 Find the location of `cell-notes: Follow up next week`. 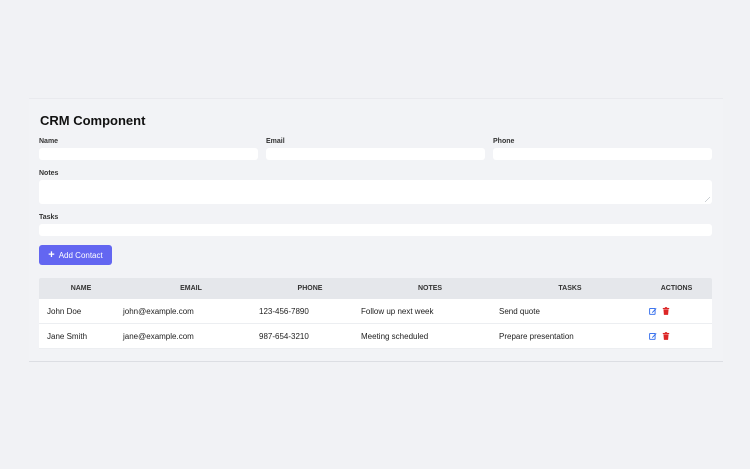

cell-notes: Follow up next week is located at coordinates (397, 311).